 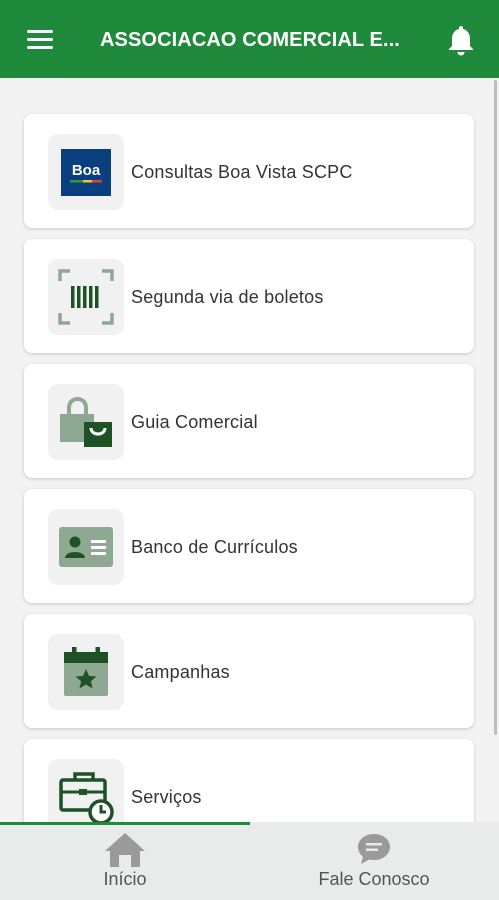 What do you see at coordinates (86, 297) in the screenshot?
I see `barcode-icon` at bounding box center [86, 297].